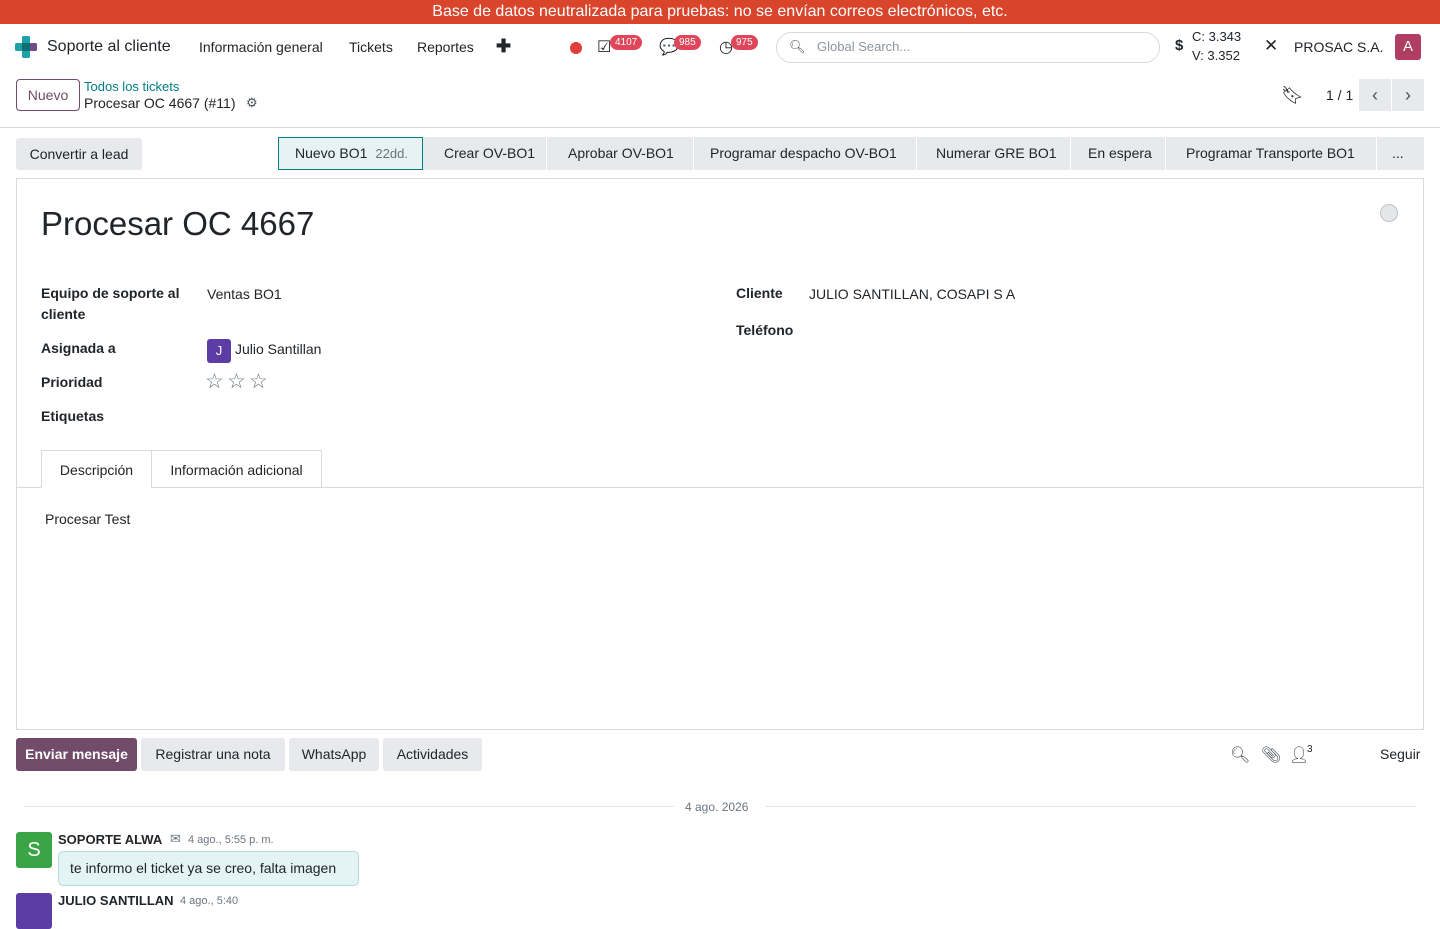  What do you see at coordinates (744, 42) in the screenshot?
I see `clock-badge: 975` at bounding box center [744, 42].